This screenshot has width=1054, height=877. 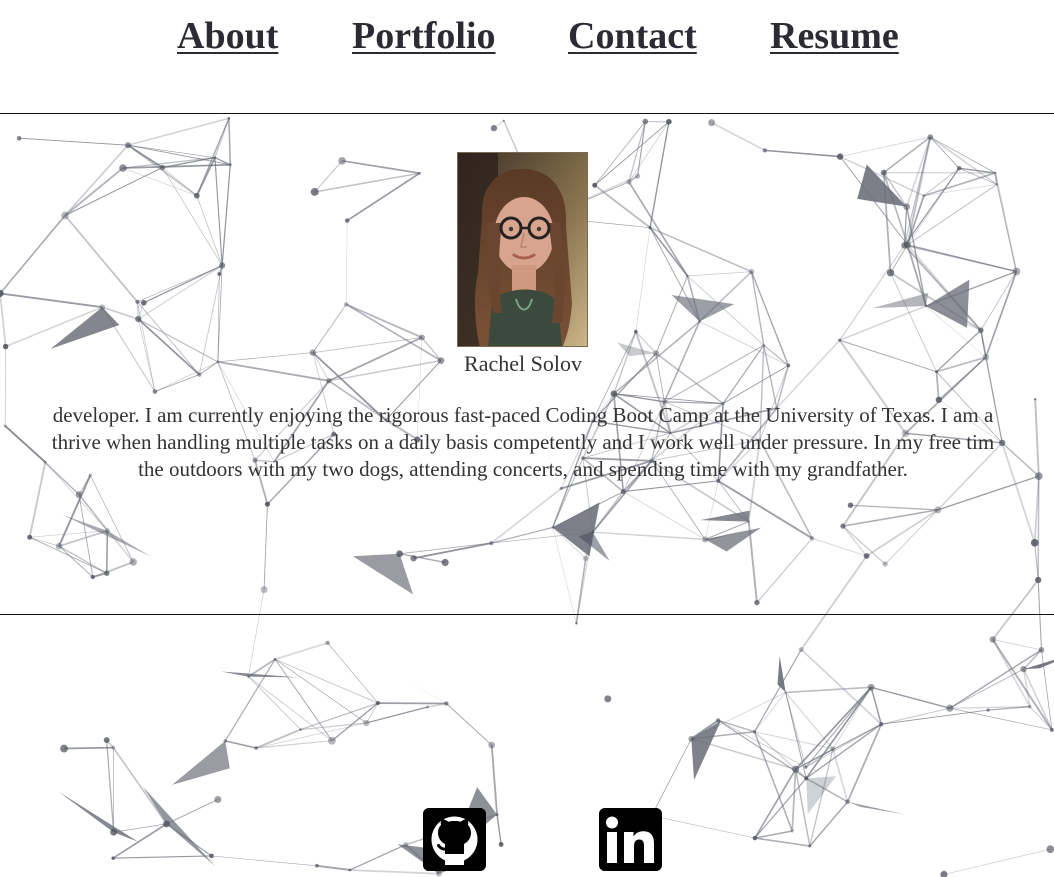 I want to click on profile-photo-illustration, so click(x=522, y=249).